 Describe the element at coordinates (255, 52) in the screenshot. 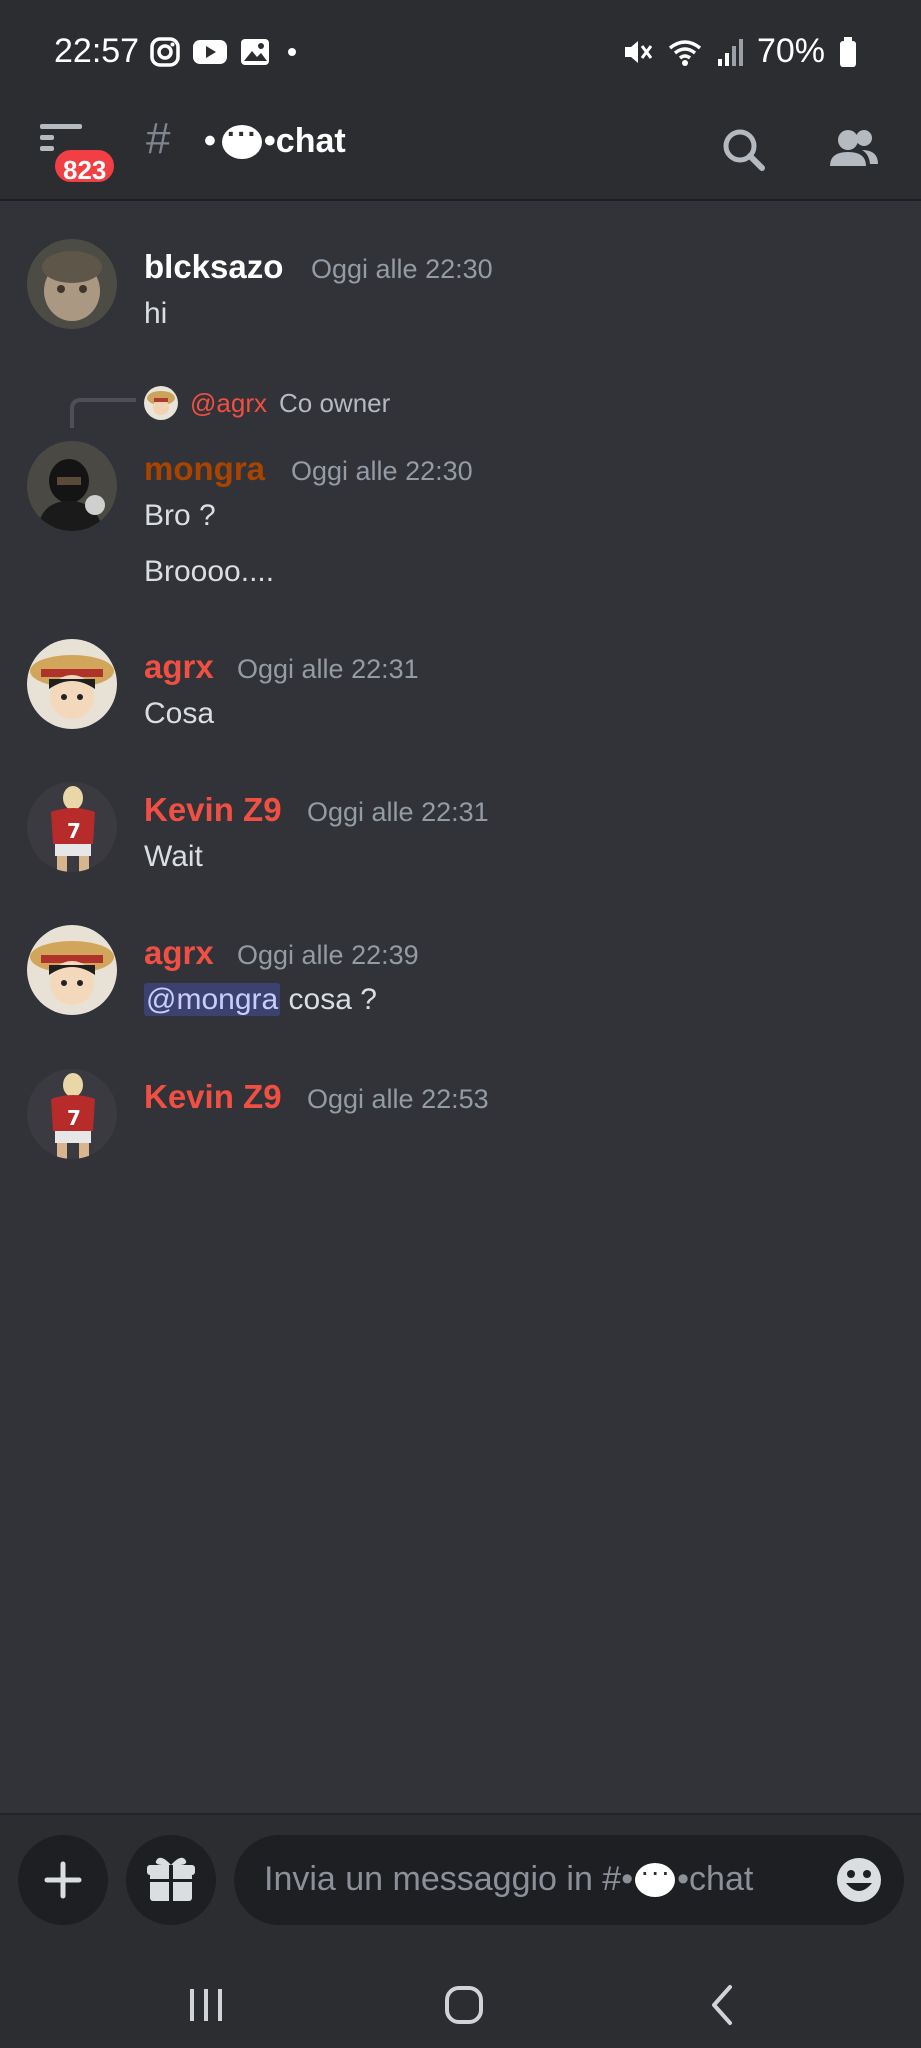

I see `gallery-icon` at that location.